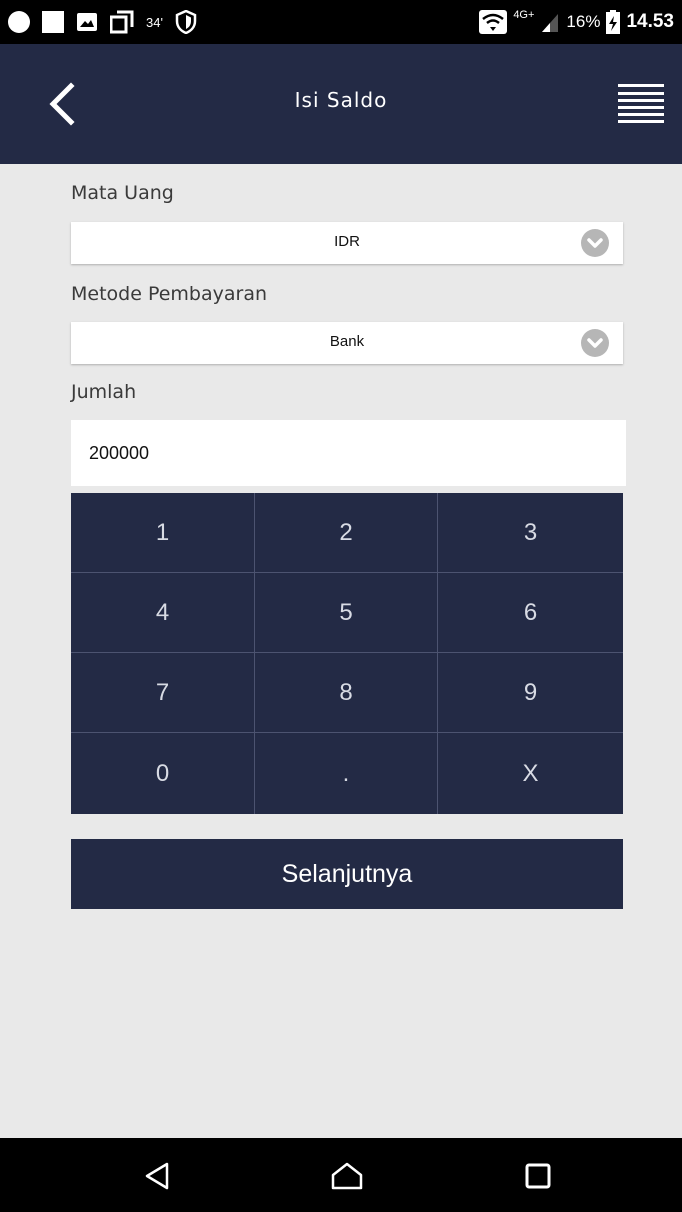 This screenshot has height=1212, width=682. Describe the element at coordinates (347, 874) in the screenshot. I see `next-button: Selanjutnya` at that location.